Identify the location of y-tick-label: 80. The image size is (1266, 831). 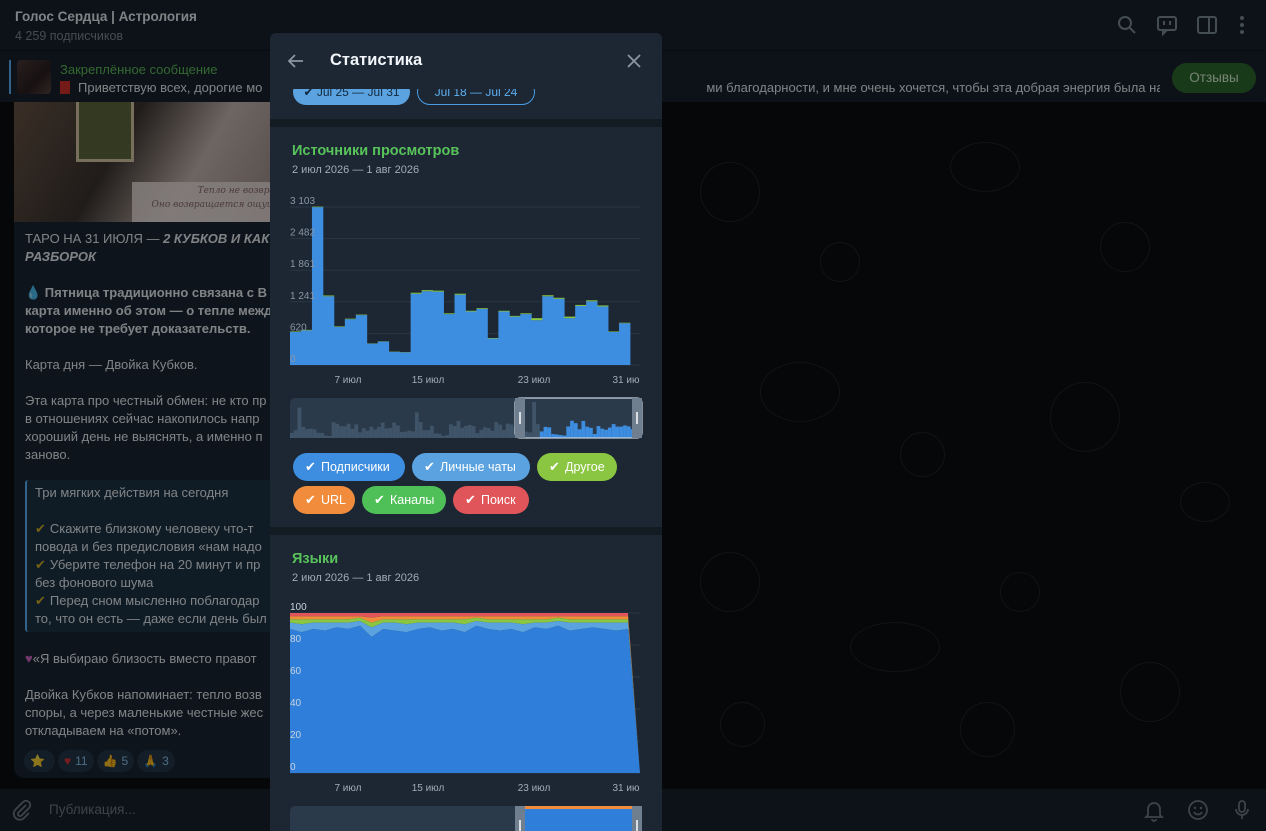
(296, 639).